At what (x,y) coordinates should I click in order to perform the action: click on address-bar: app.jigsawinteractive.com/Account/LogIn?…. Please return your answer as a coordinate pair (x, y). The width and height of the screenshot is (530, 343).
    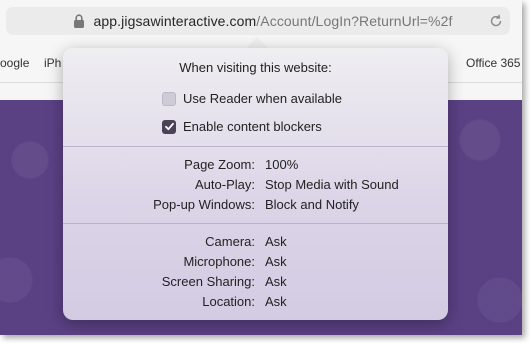
    Looking at the image, I should click on (258, 21).